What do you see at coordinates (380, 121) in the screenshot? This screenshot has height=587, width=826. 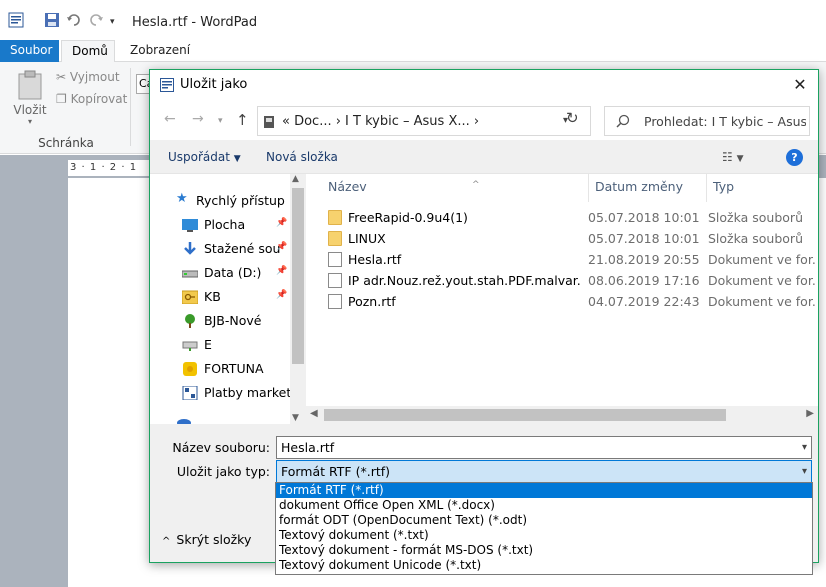 I see `address-path: « Doc... › I T kybic – Asus X... ›` at bounding box center [380, 121].